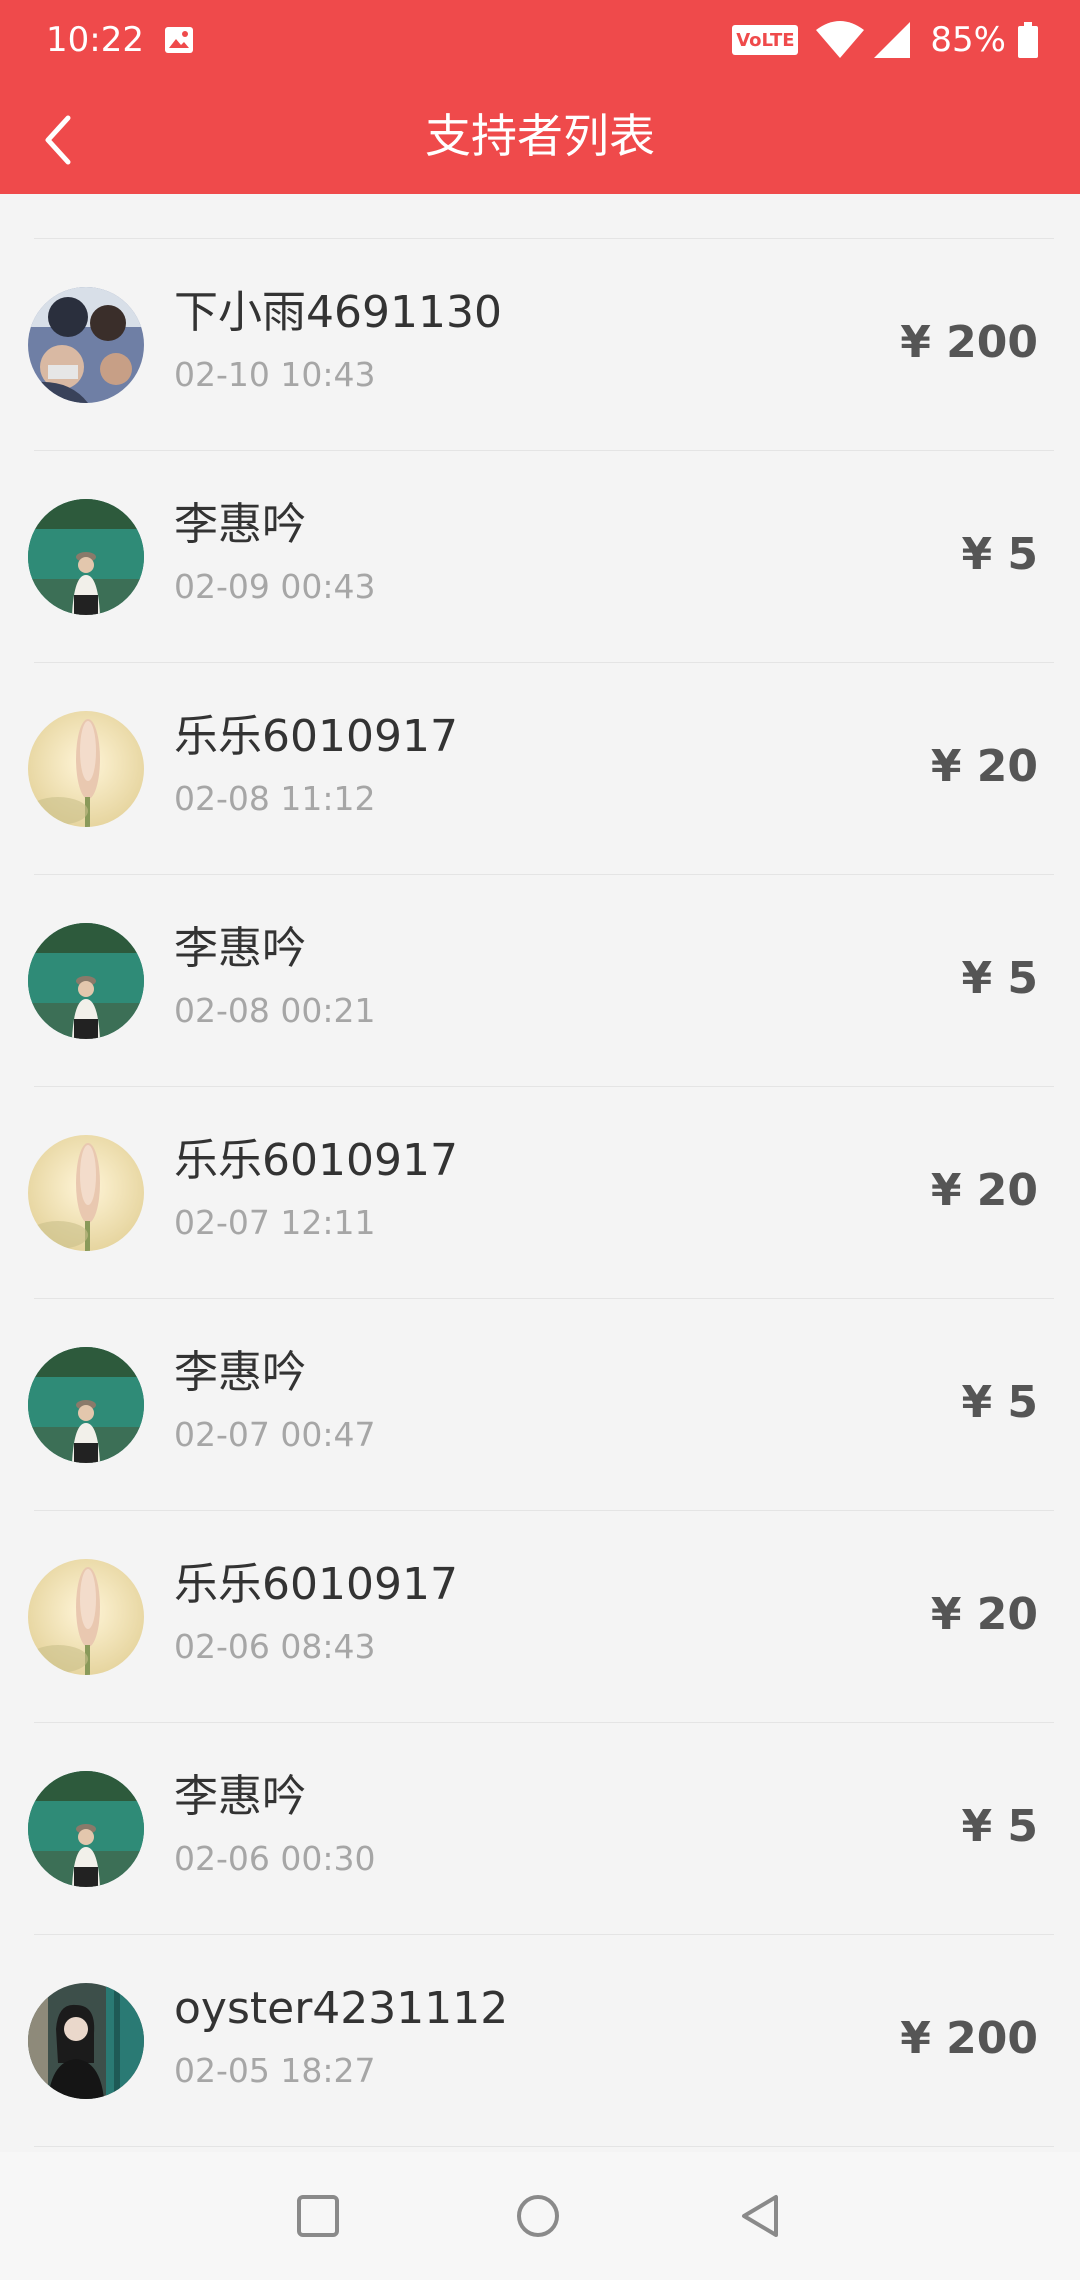 This screenshot has height=2280, width=1080. I want to click on support-time: 02-05 18:27, so click(275, 2070).